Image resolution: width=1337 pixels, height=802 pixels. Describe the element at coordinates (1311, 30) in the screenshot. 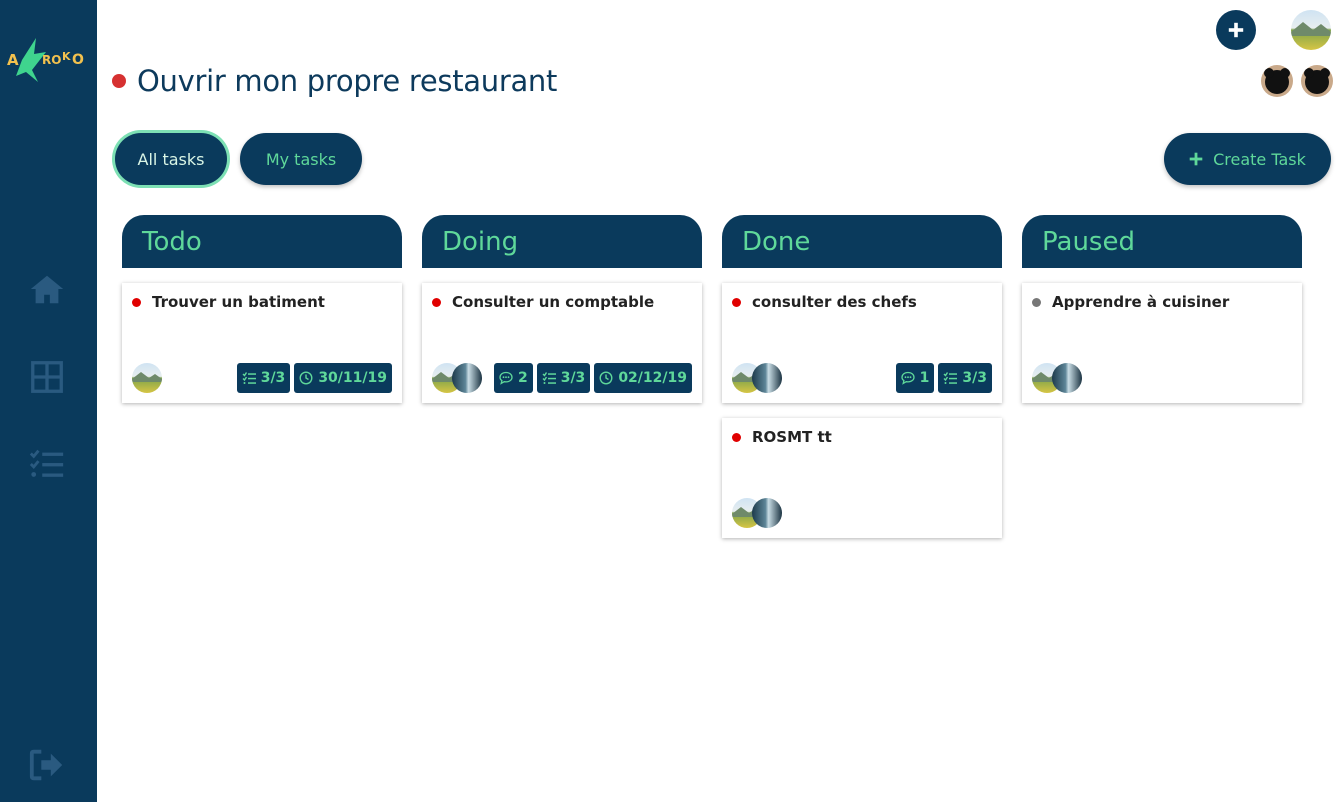

I see `current-user-avatar` at that location.